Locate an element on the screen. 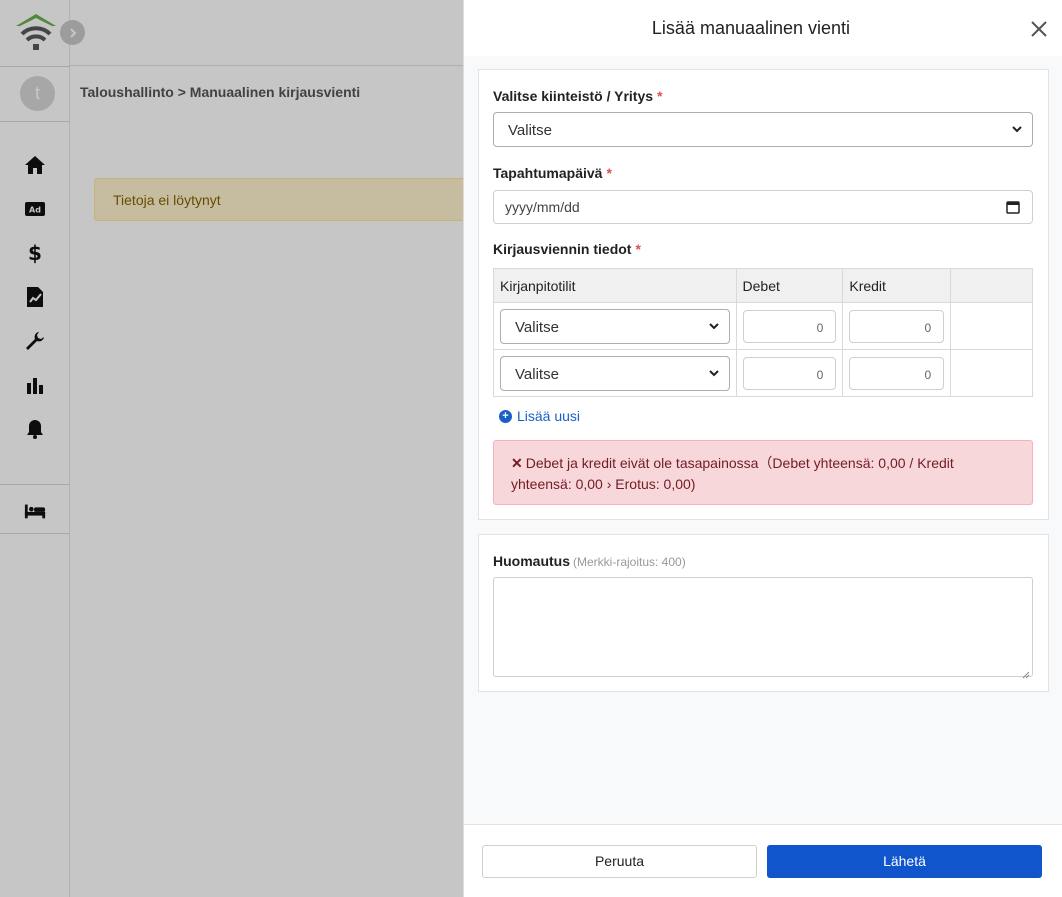  calendar-icon is located at coordinates (1013, 207).